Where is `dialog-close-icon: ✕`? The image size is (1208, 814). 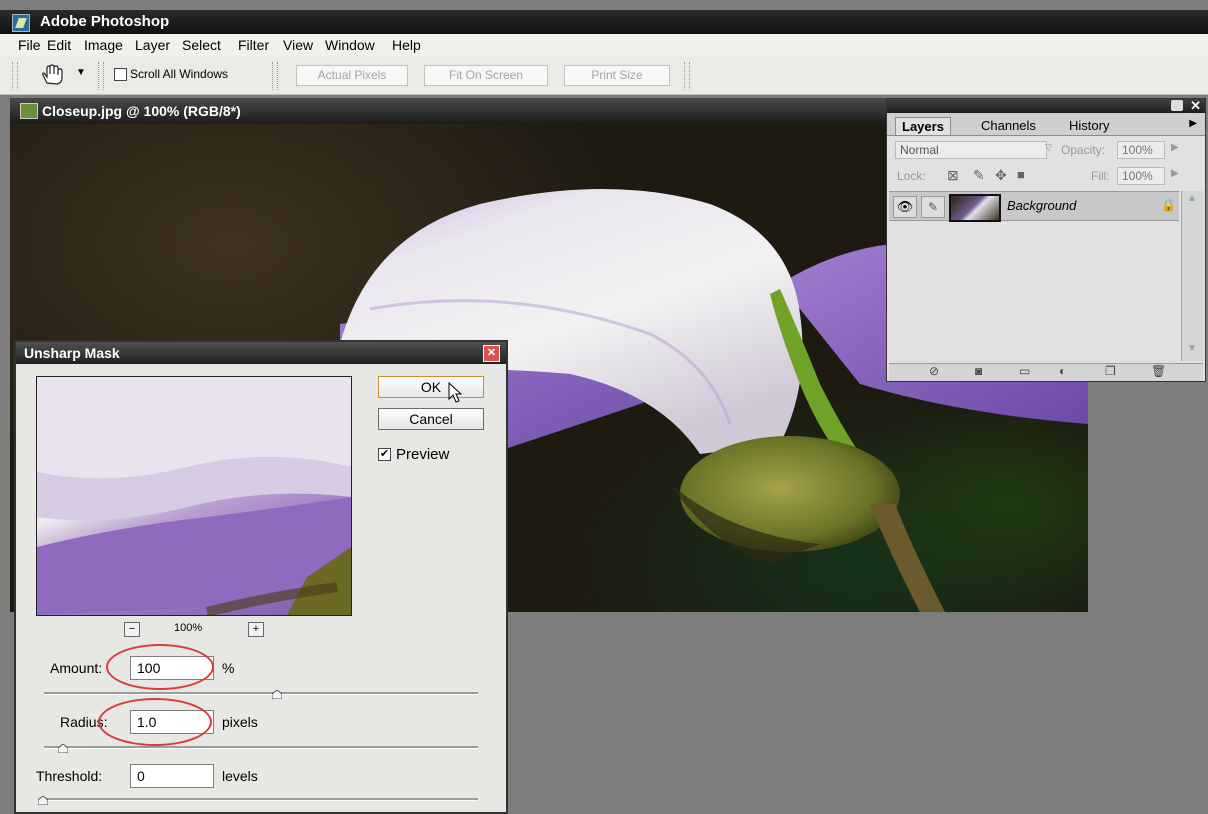 dialog-close-icon: ✕ is located at coordinates (491, 353).